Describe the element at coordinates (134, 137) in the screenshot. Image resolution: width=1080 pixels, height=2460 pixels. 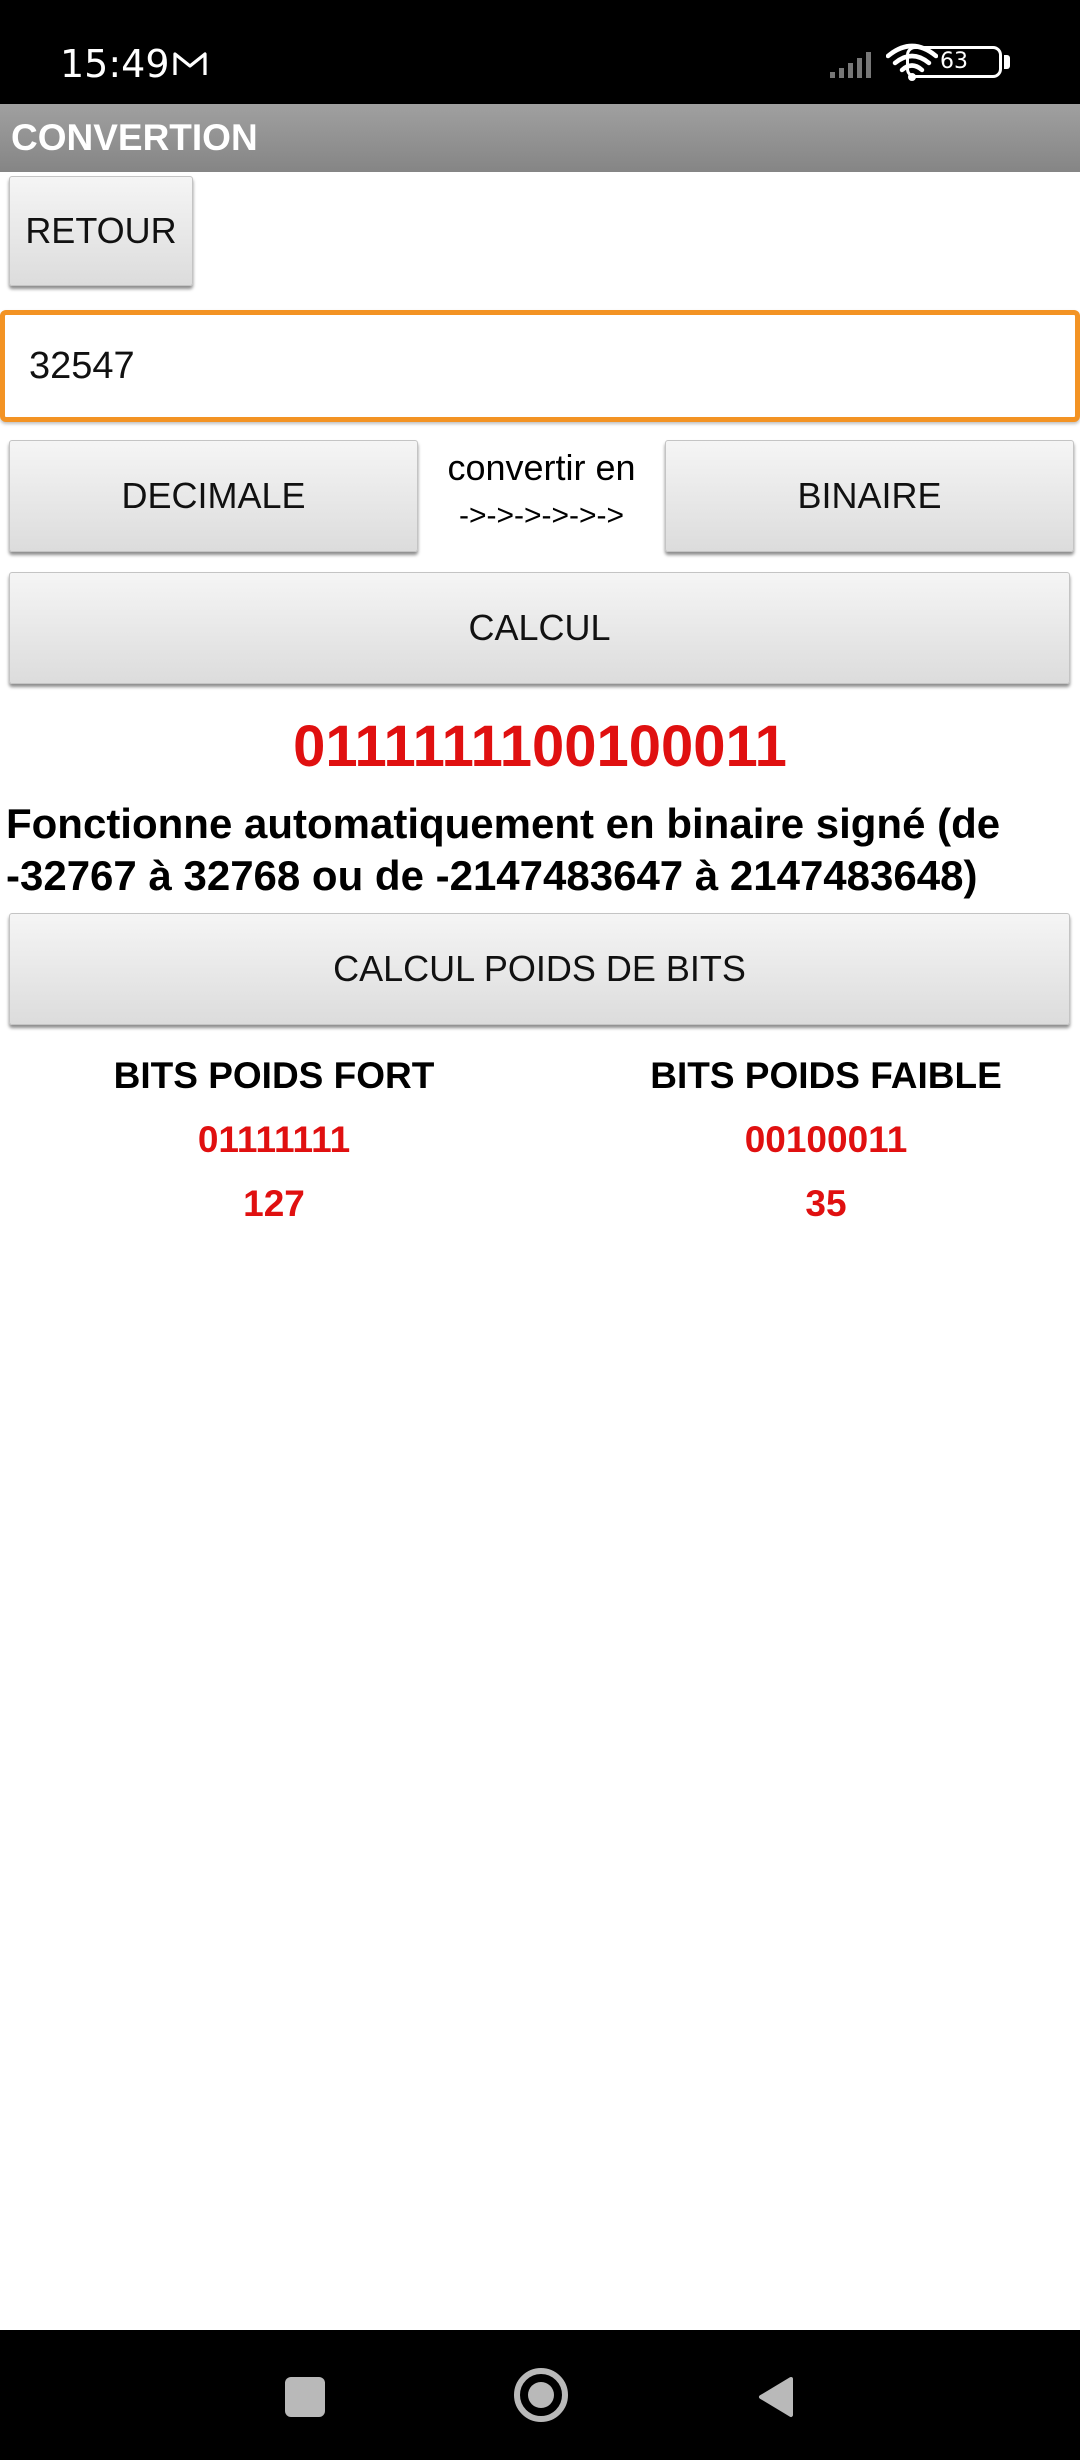
I see `app-title: CONVERTION` at that location.